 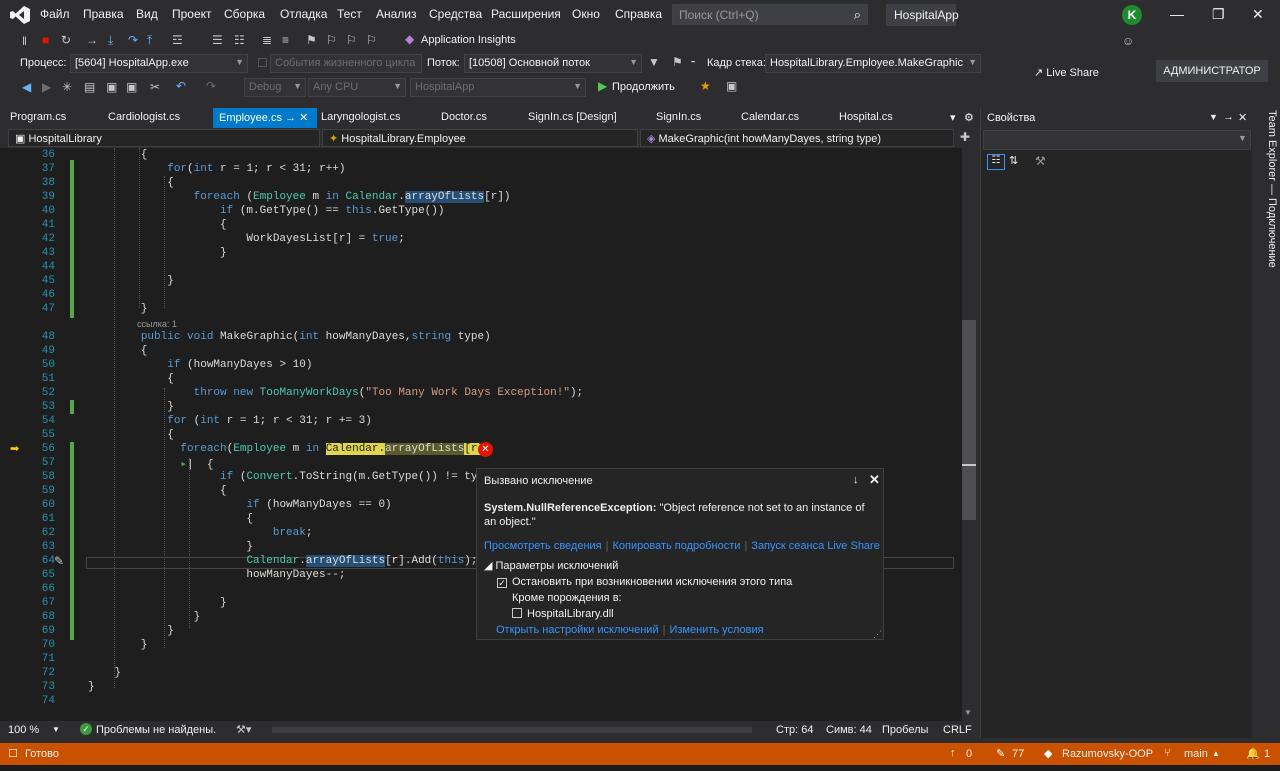 What do you see at coordinates (303, 14) in the screenshot?
I see `menu-debug: Отладка` at bounding box center [303, 14].